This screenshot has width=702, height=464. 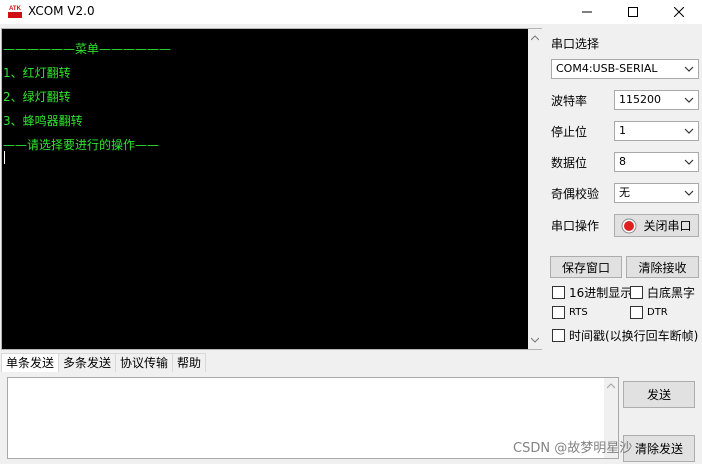 What do you see at coordinates (535, 340) in the screenshot?
I see `scroll-down-icon` at bounding box center [535, 340].